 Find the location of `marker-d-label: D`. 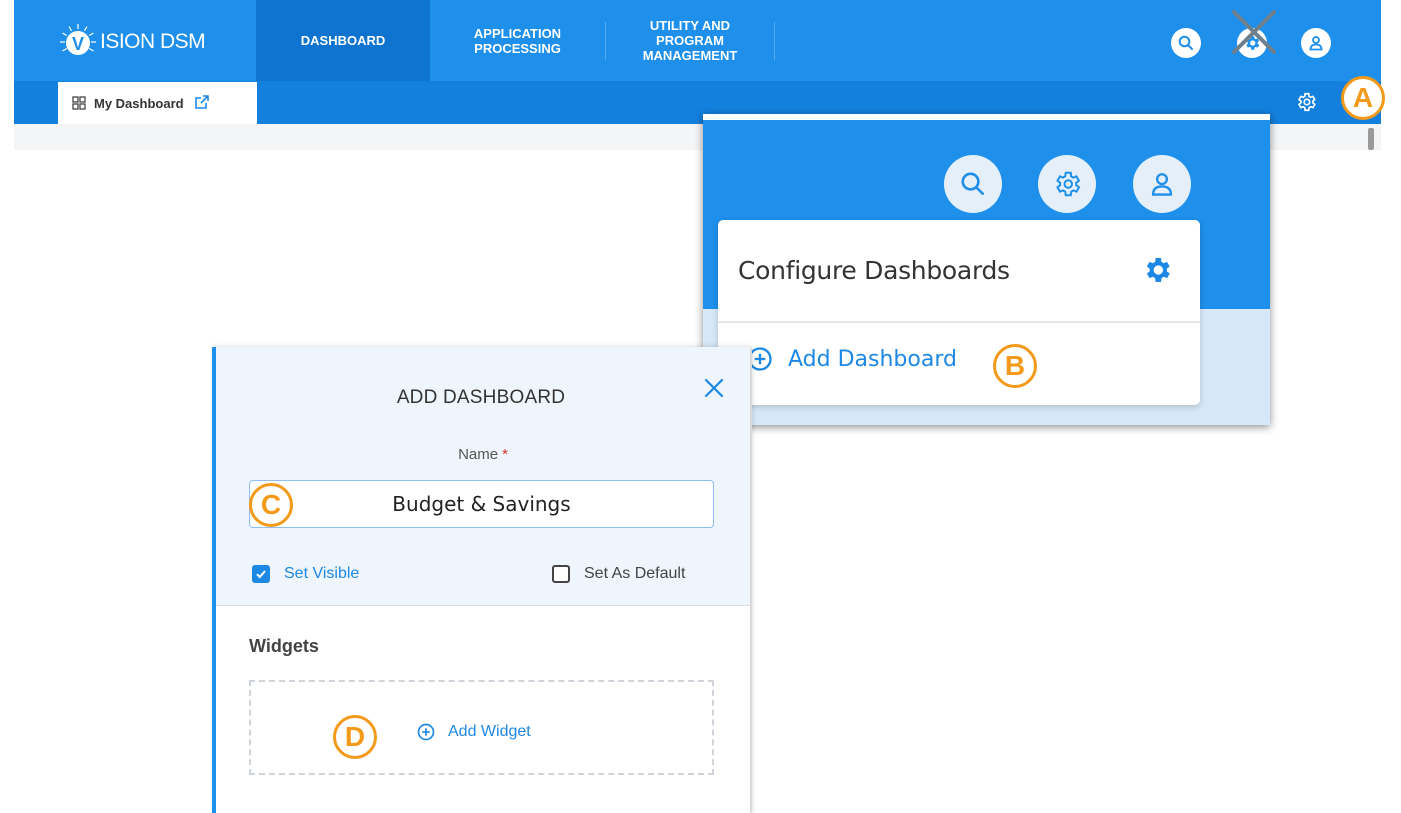

marker-d-label: D is located at coordinates (355, 736).